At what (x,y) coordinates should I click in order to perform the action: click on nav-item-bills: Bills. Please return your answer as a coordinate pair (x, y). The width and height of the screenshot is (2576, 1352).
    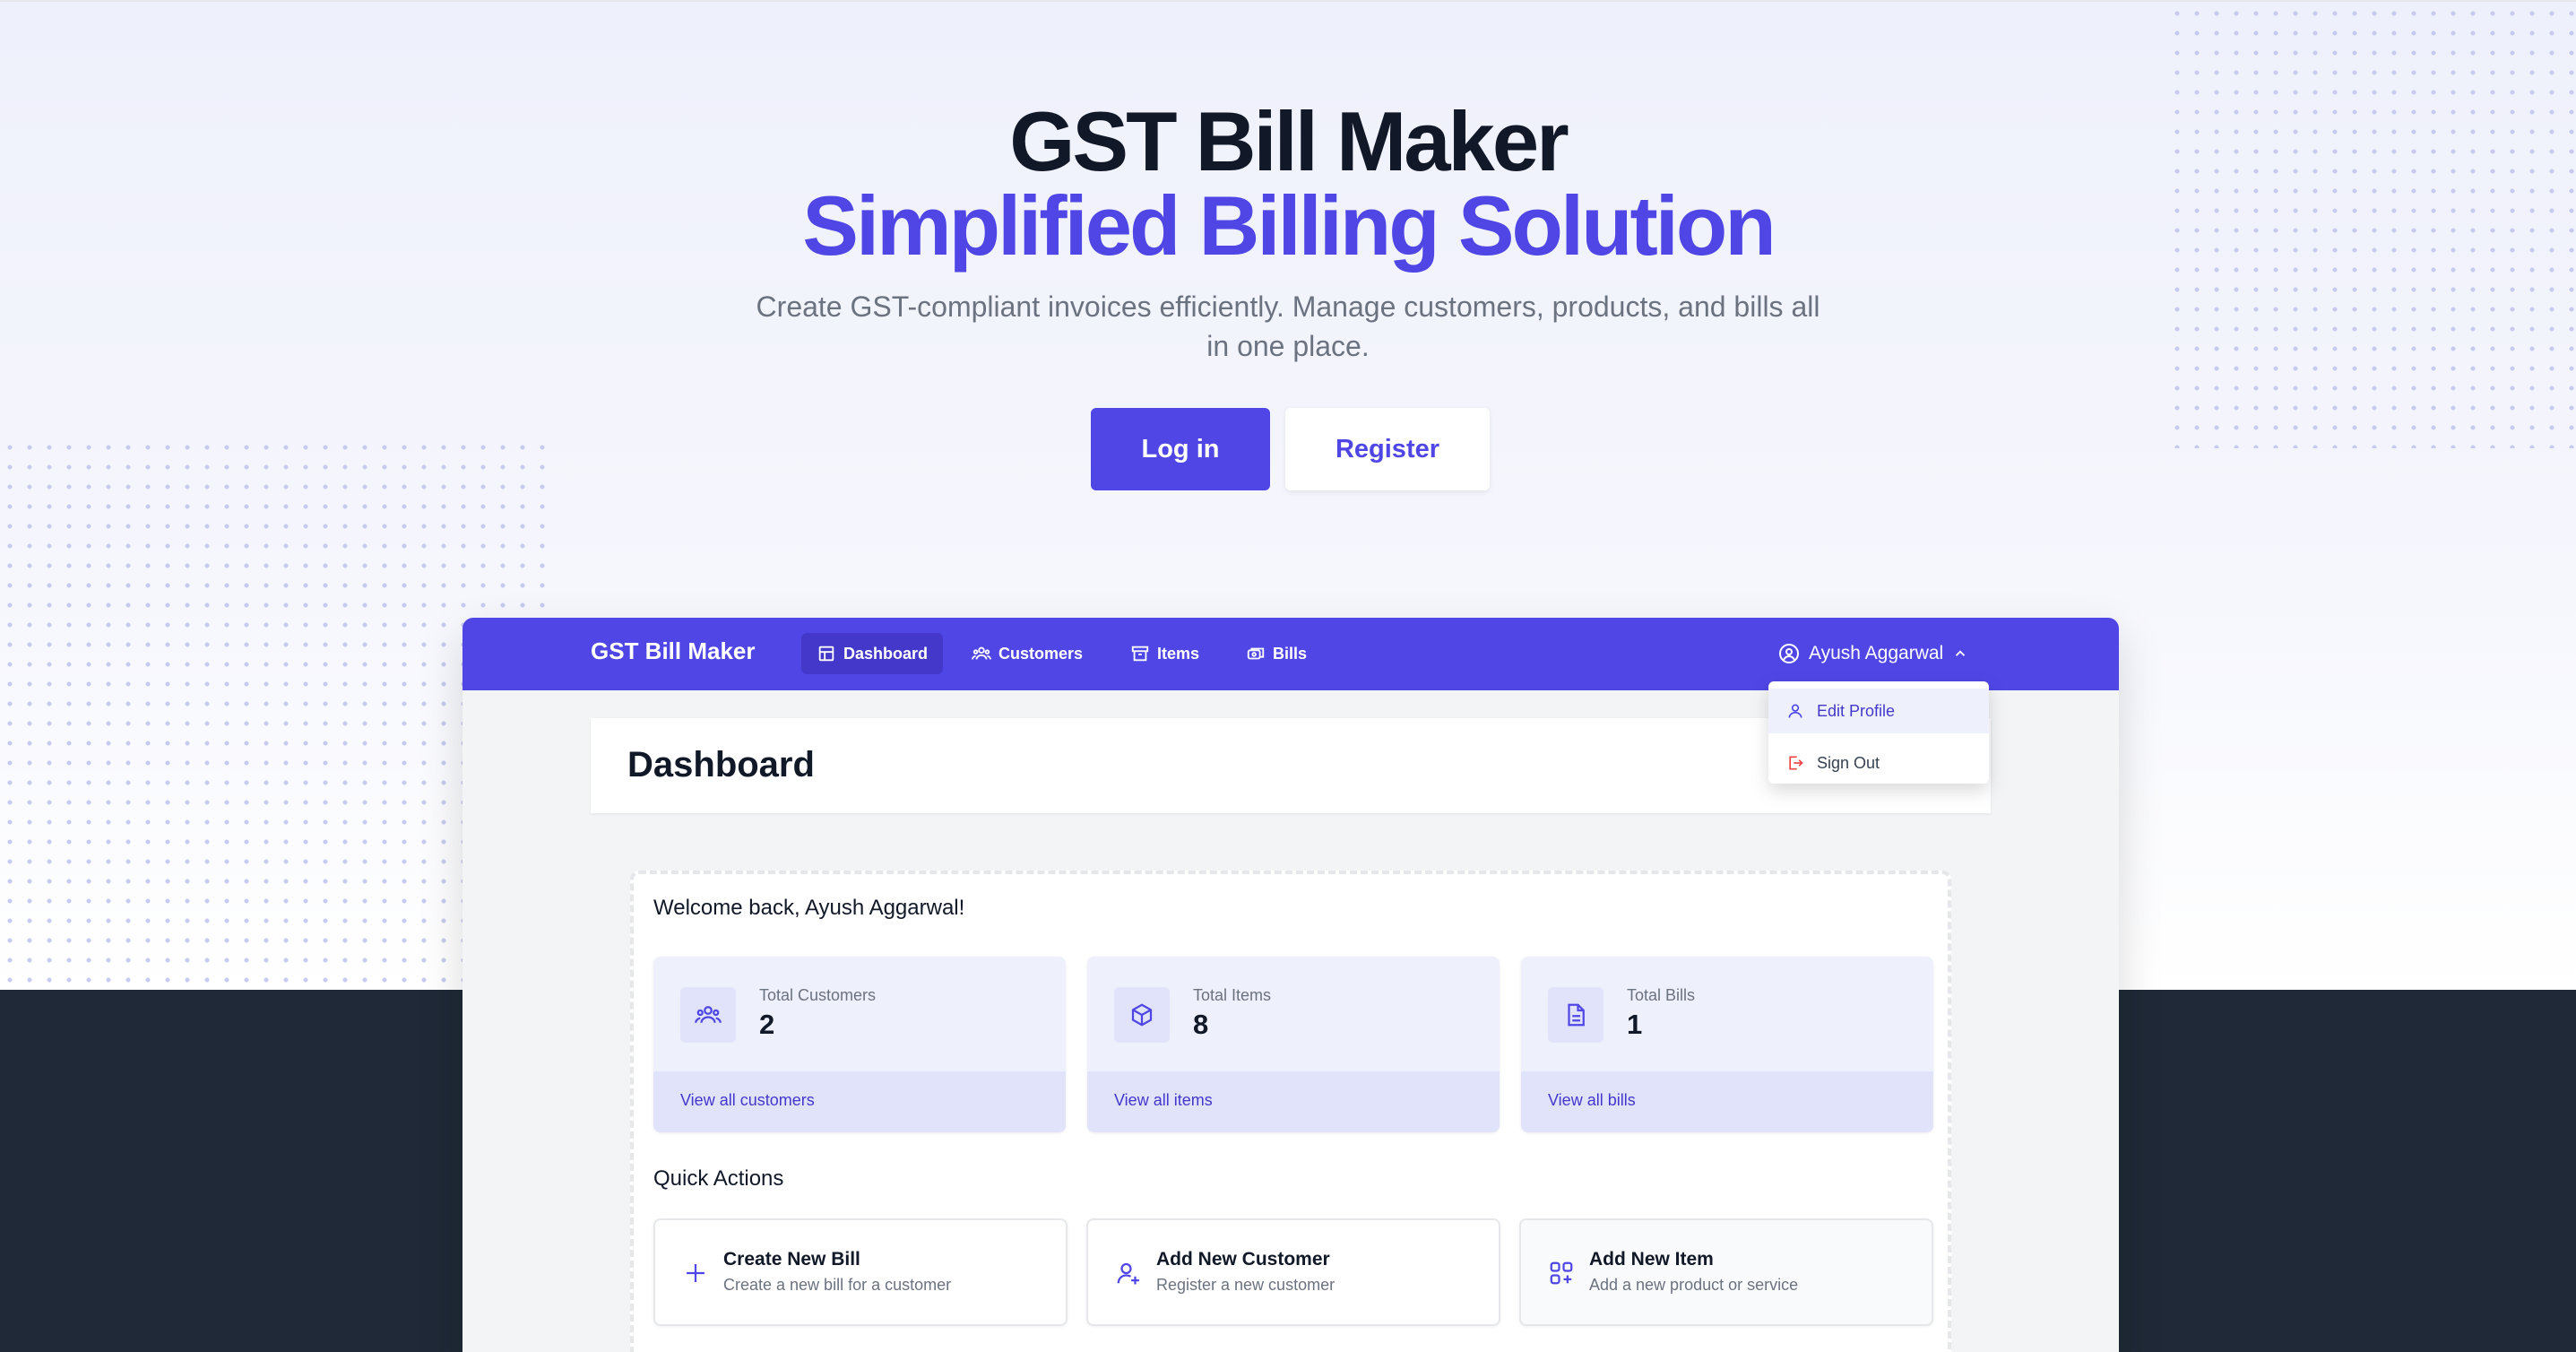
    Looking at the image, I should click on (1276, 653).